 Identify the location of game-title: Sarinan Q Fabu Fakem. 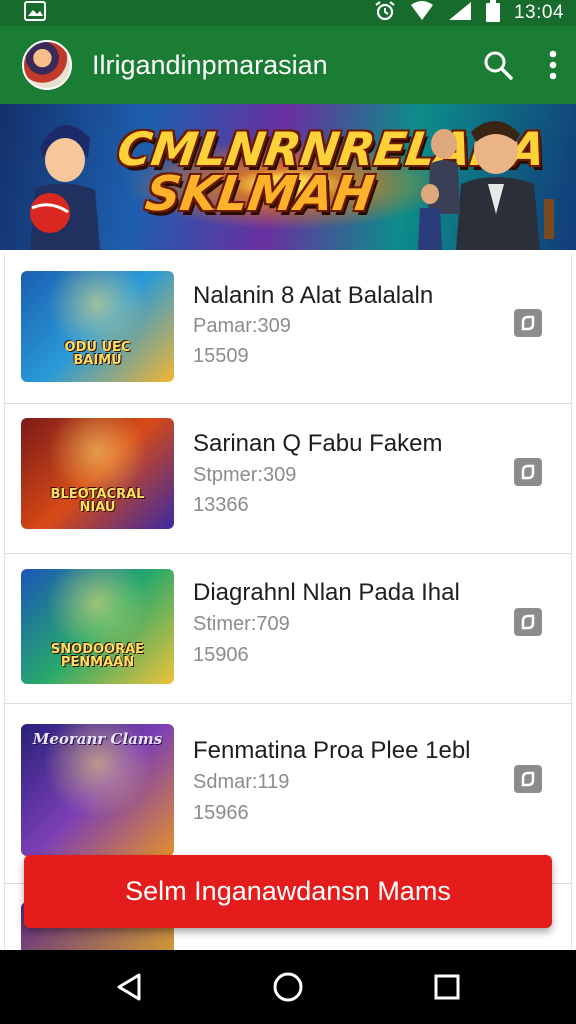
(318, 443).